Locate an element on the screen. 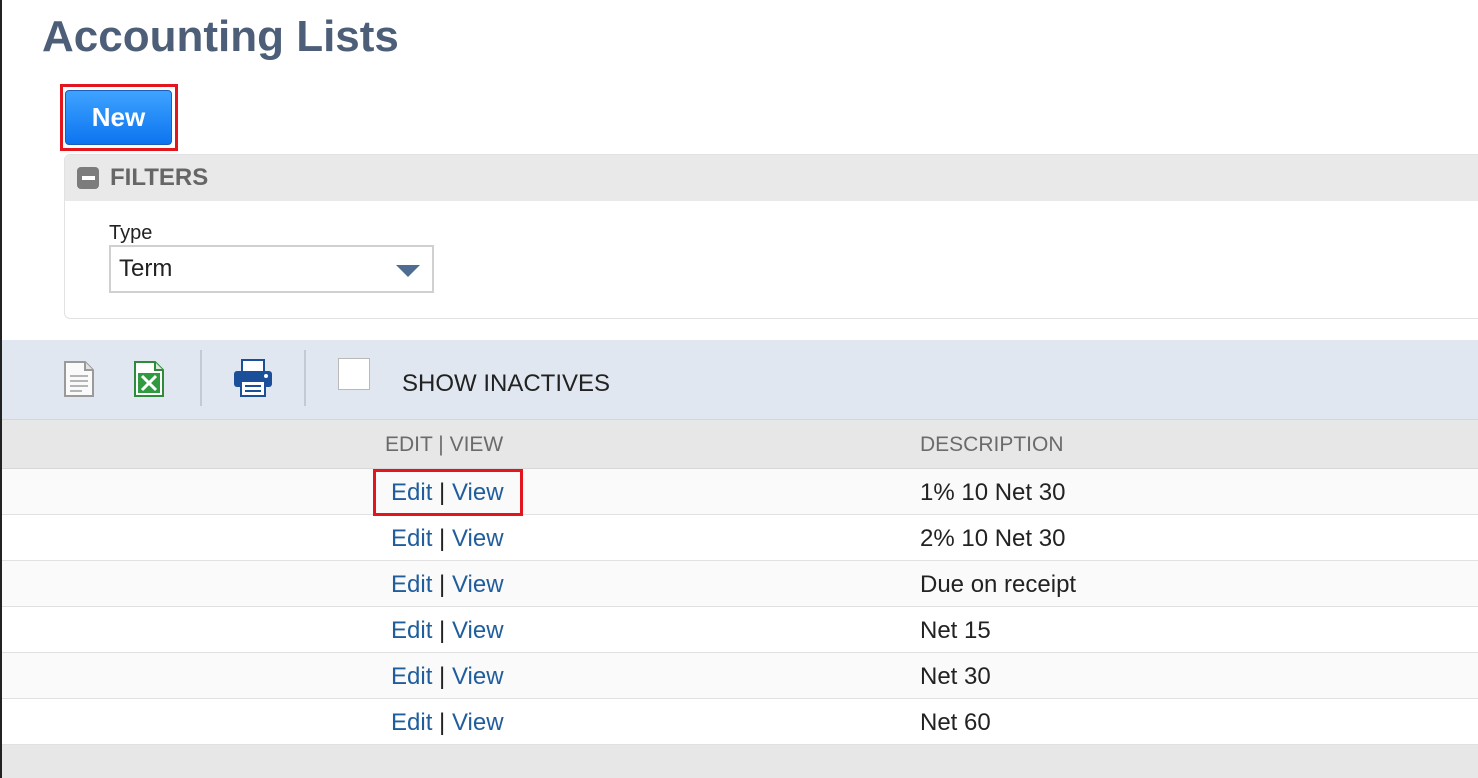 The image size is (1478, 778). table-row: Edit | View Net 15 is located at coordinates (740, 630).